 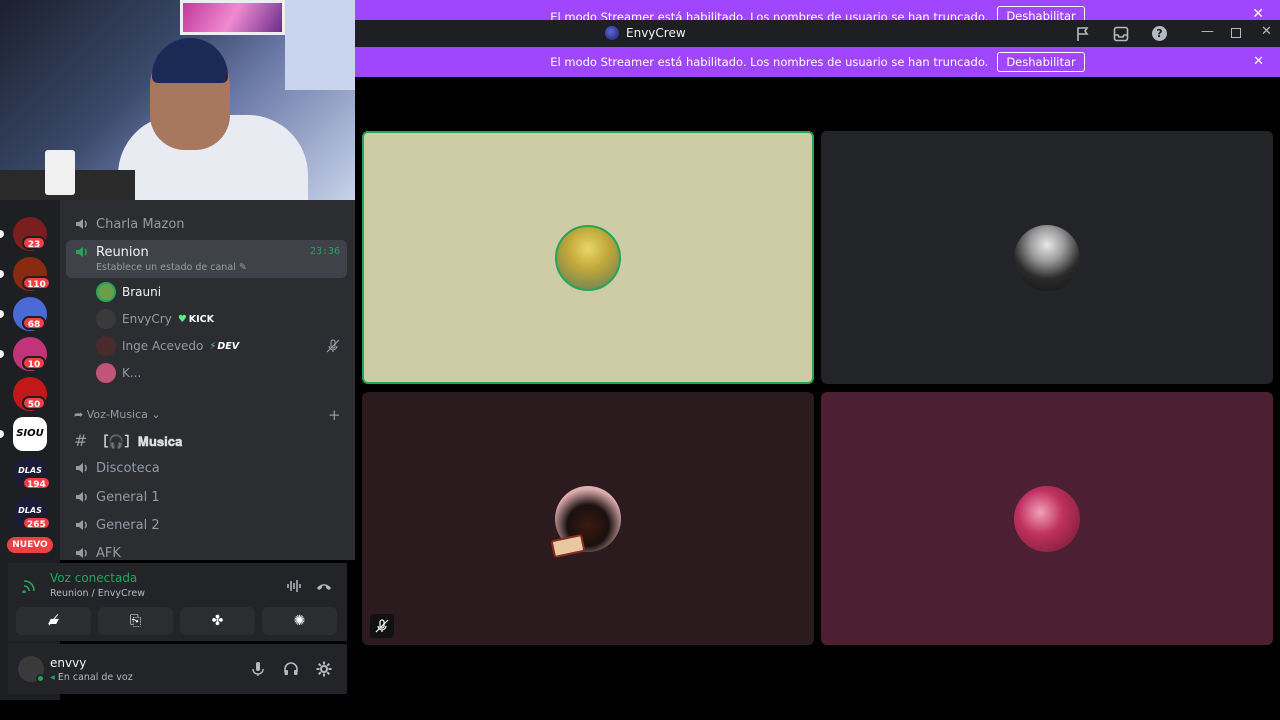 I want to click on voice-action-buttons: ▰̸ ⎘ ✤ ✺, so click(x=177, y=621).